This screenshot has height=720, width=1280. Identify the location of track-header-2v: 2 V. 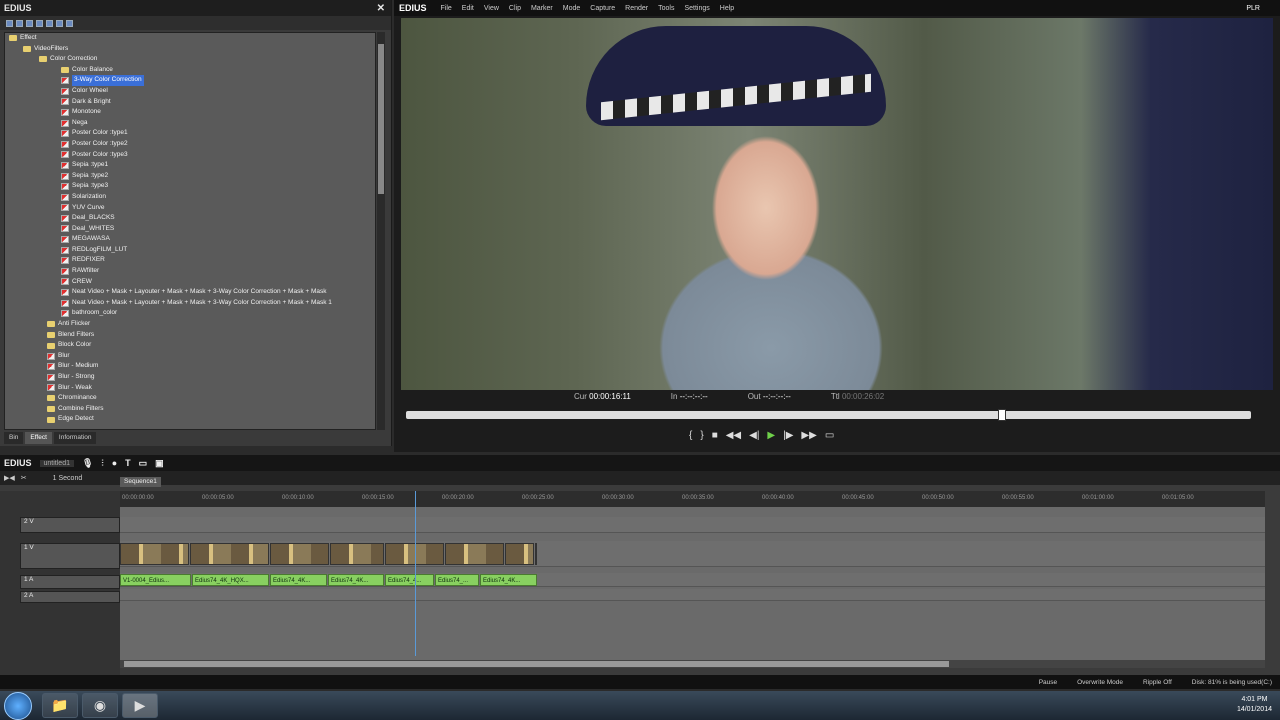
(70, 525).